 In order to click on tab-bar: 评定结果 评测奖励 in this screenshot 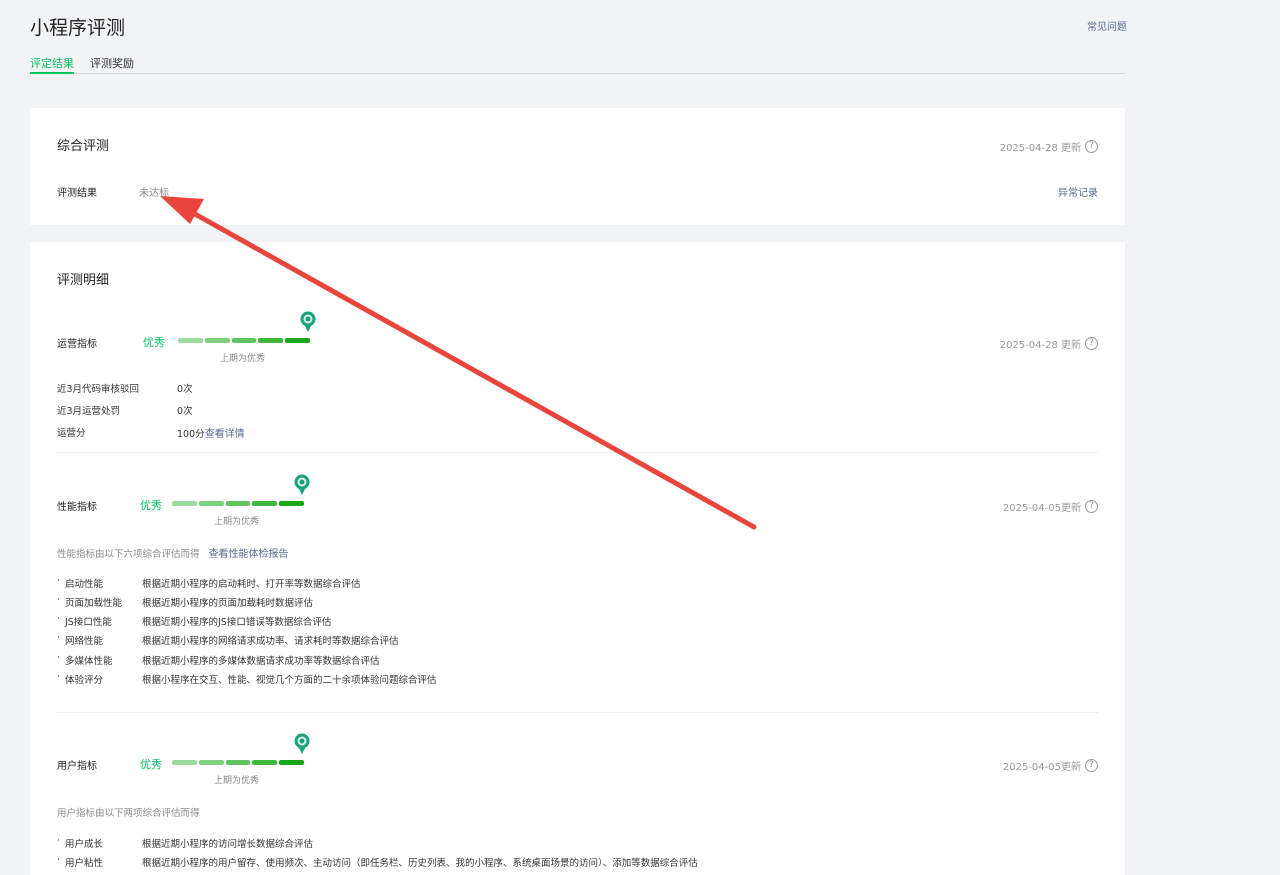, I will do `click(577, 63)`.